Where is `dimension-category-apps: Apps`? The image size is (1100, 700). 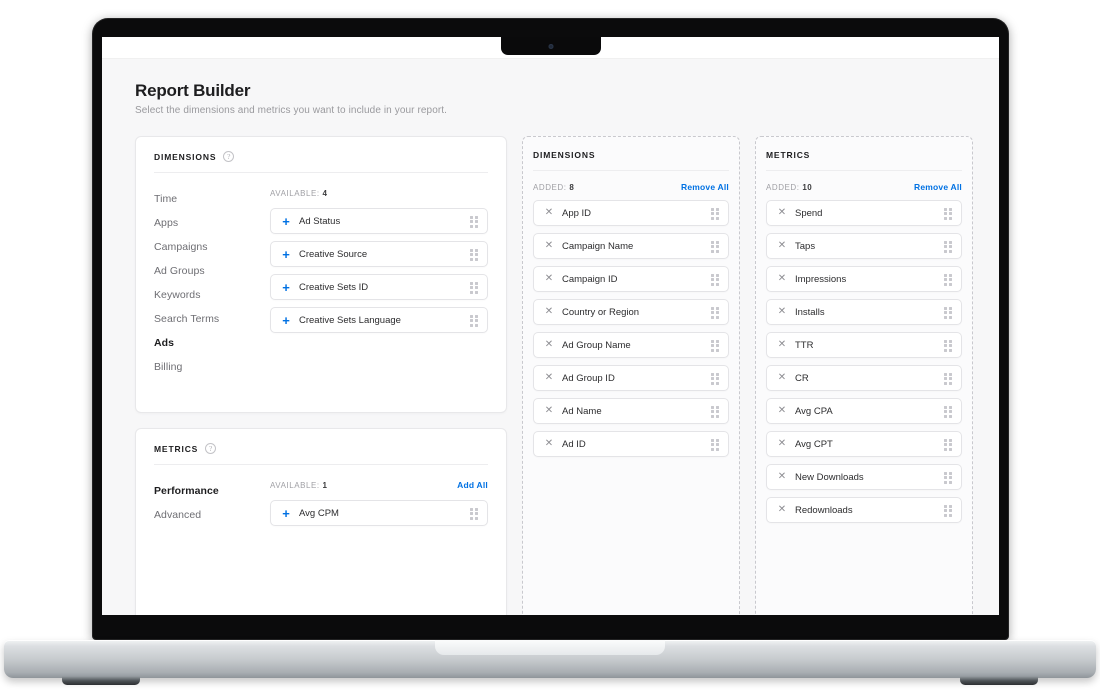 dimension-category-apps: Apps is located at coordinates (212, 223).